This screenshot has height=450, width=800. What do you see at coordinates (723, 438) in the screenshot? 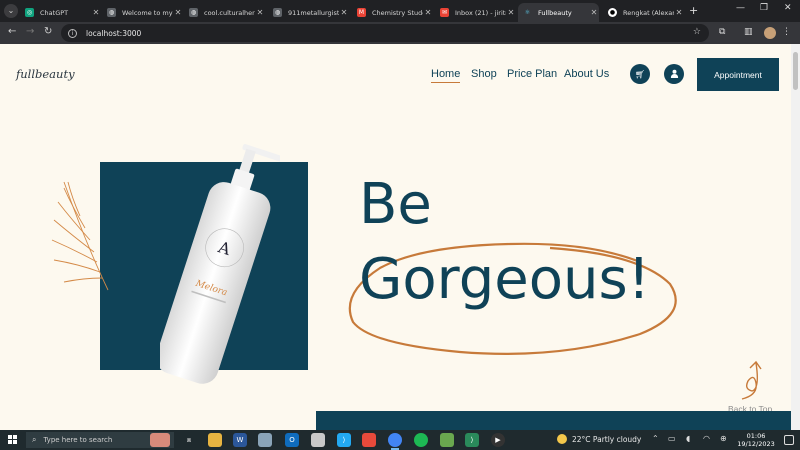
I see `network-icon: ⊕` at bounding box center [723, 438].